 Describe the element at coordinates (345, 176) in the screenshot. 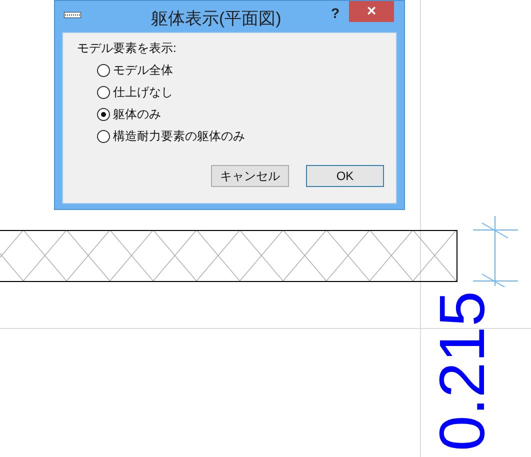

I see `ok-button: OK` at that location.